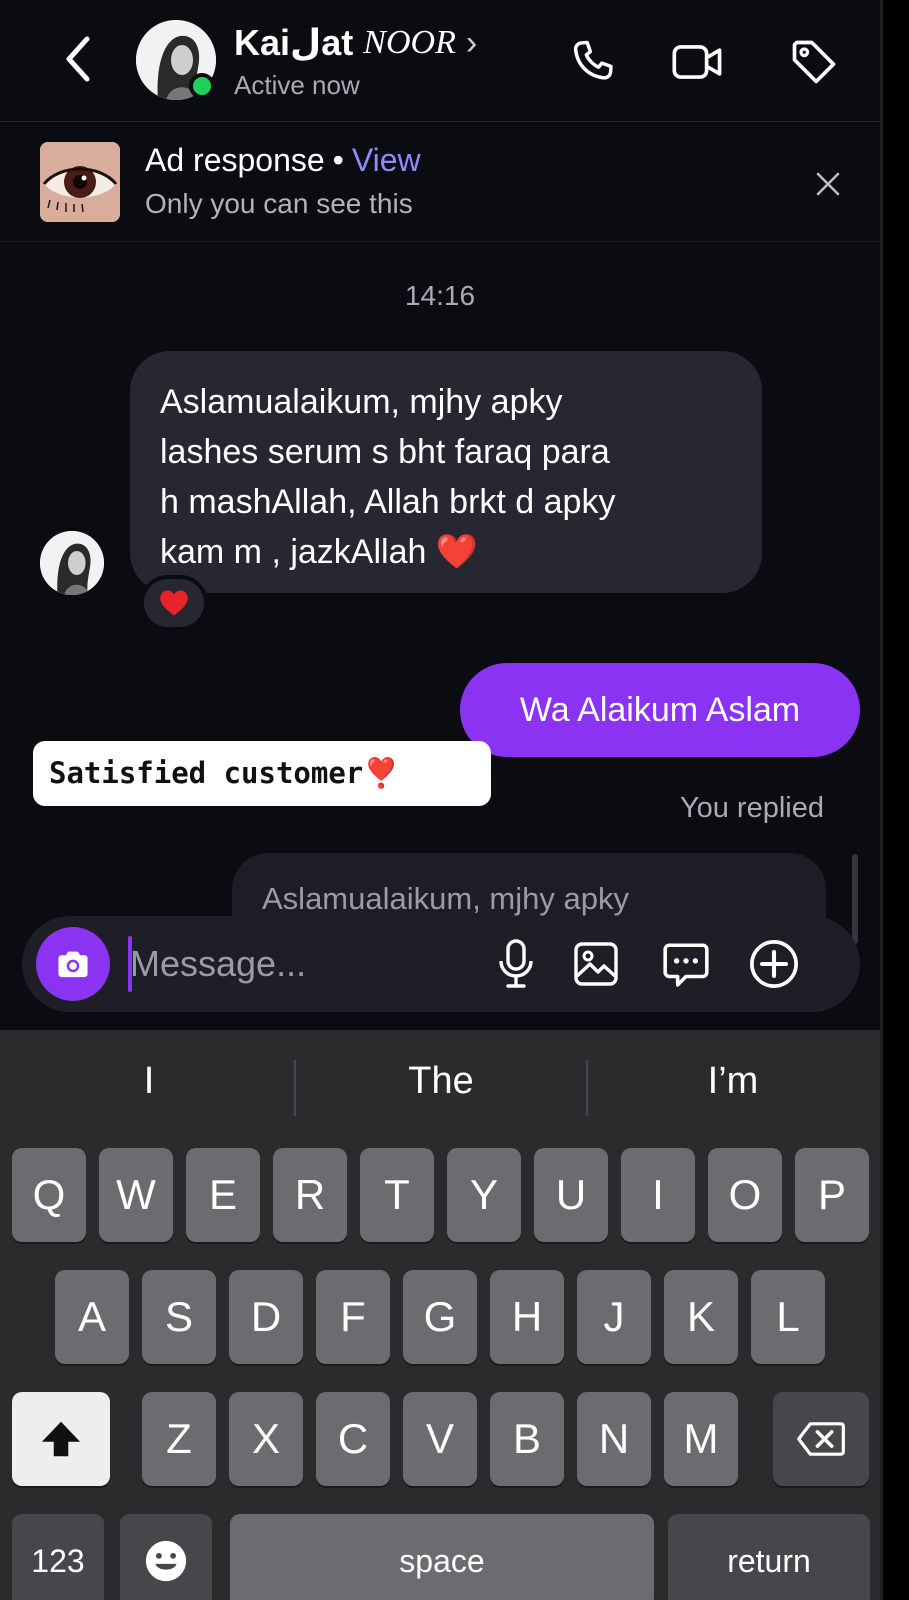 Image resolution: width=909 pixels, height=1600 pixels. Describe the element at coordinates (788, 1317) in the screenshot. I see `key-l: L` at that location.